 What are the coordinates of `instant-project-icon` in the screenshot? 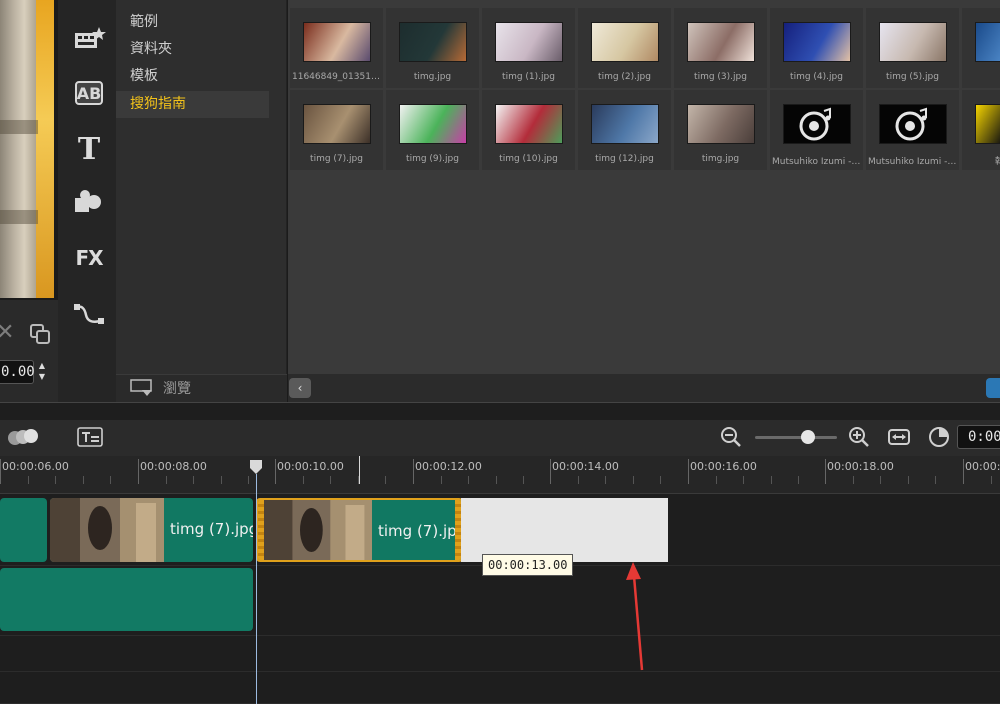 It's located at (89, 39).